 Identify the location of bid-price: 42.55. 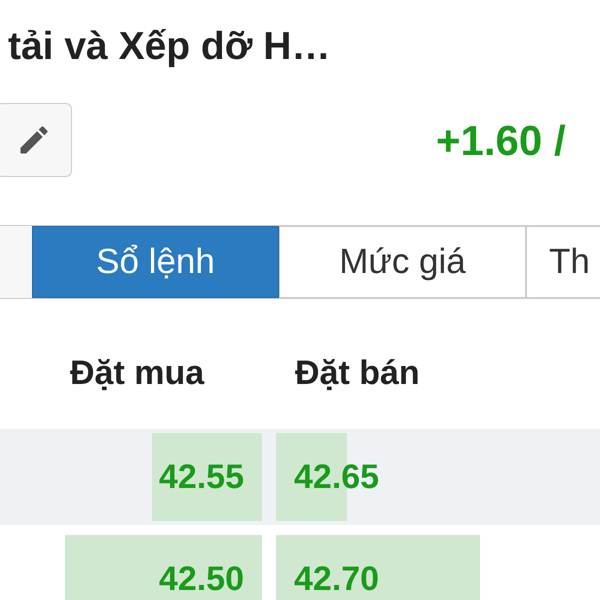
(201, 477).